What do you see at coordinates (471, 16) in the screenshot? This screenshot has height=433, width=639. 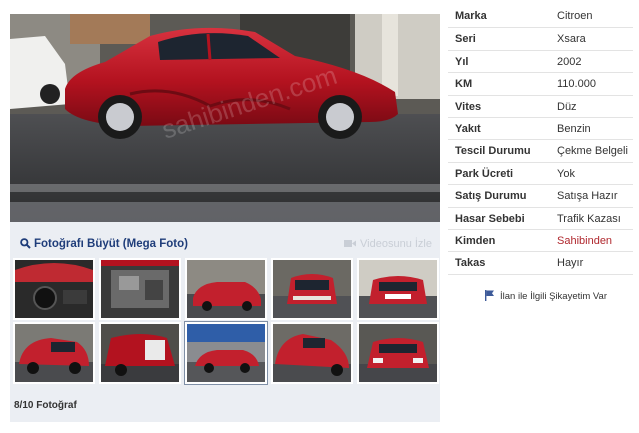 I see `info-key: Marka` at bounding box center [471, 16].